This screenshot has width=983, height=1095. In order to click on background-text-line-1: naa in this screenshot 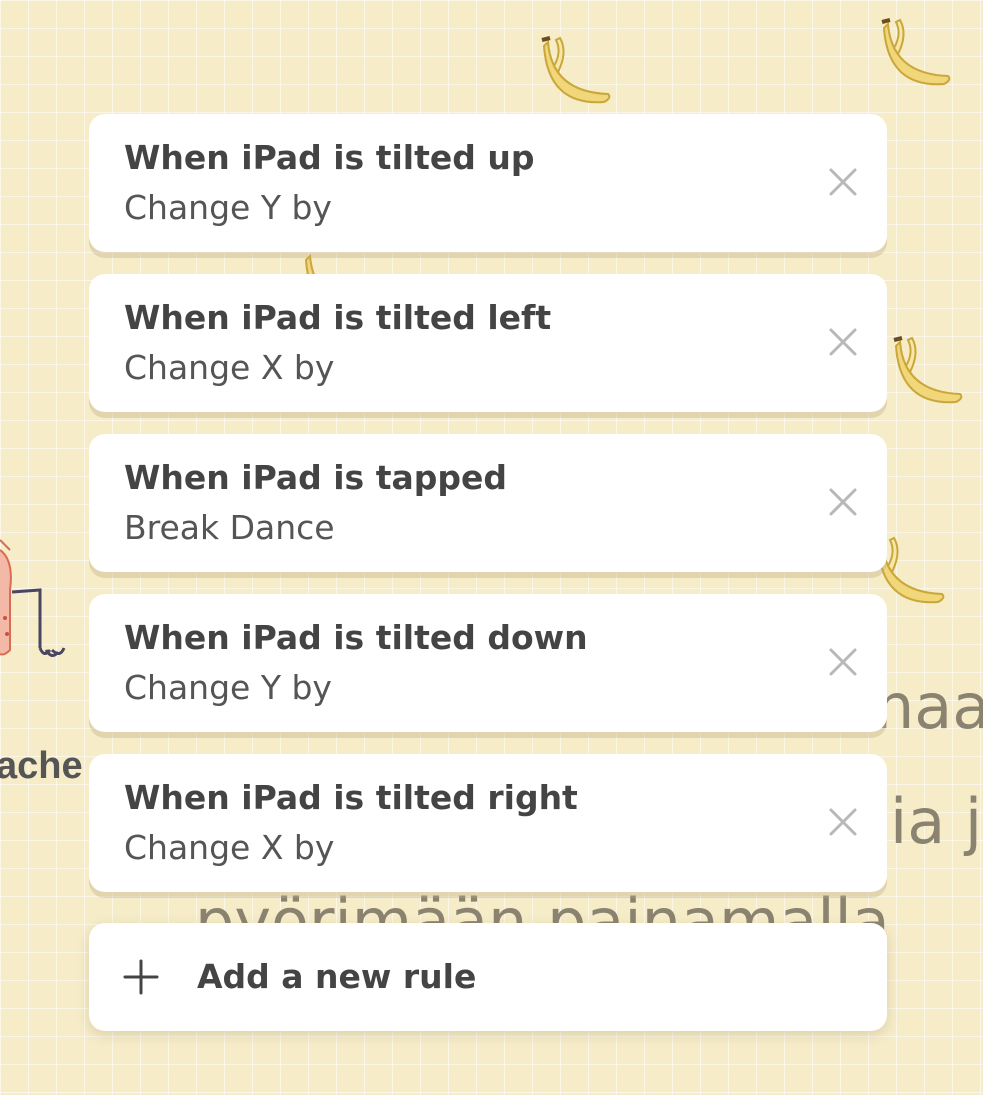, I will do `click(929, 706)`.